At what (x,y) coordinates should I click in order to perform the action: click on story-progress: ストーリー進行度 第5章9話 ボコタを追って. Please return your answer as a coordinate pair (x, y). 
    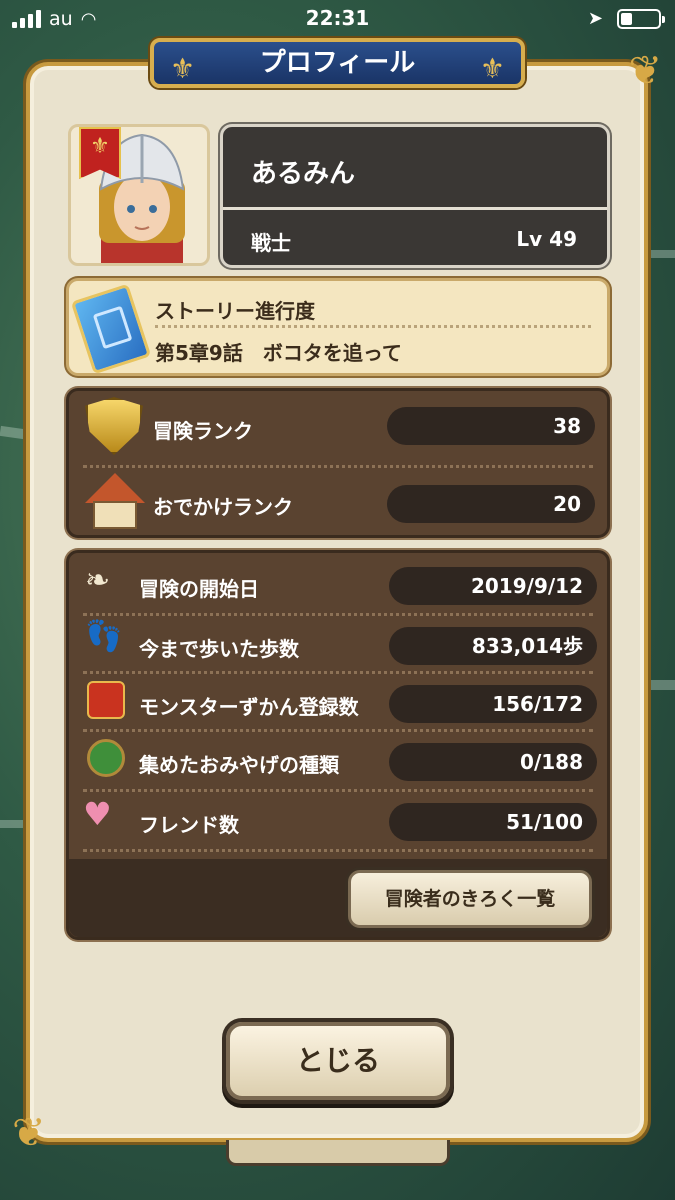
    Looking at the image, I should click on (338, 327).